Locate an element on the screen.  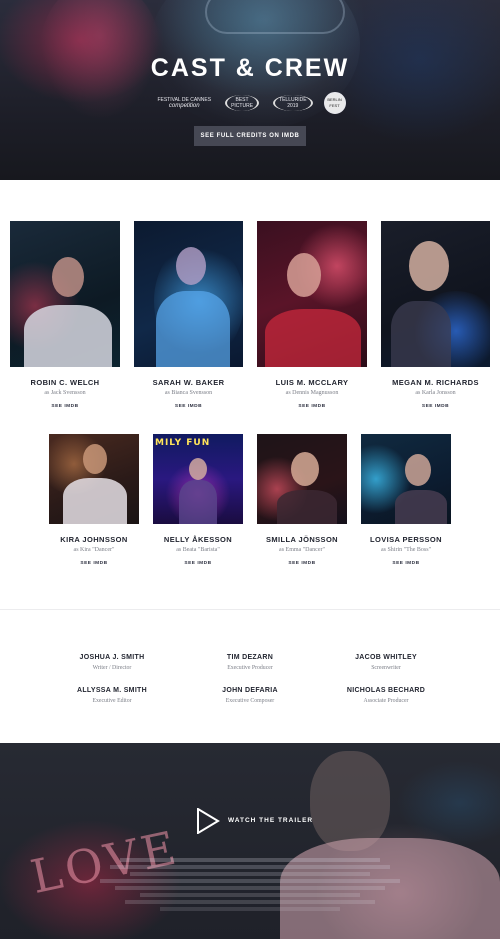
cast-photo: MILY FUN is located at coordinates (198, 479).